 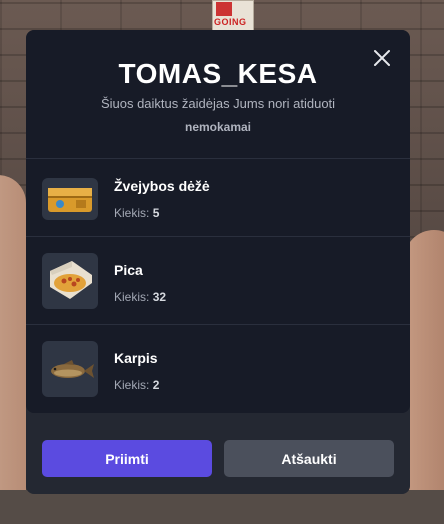 I want to click on carp-fish-icon, so click(x=70, y=369).